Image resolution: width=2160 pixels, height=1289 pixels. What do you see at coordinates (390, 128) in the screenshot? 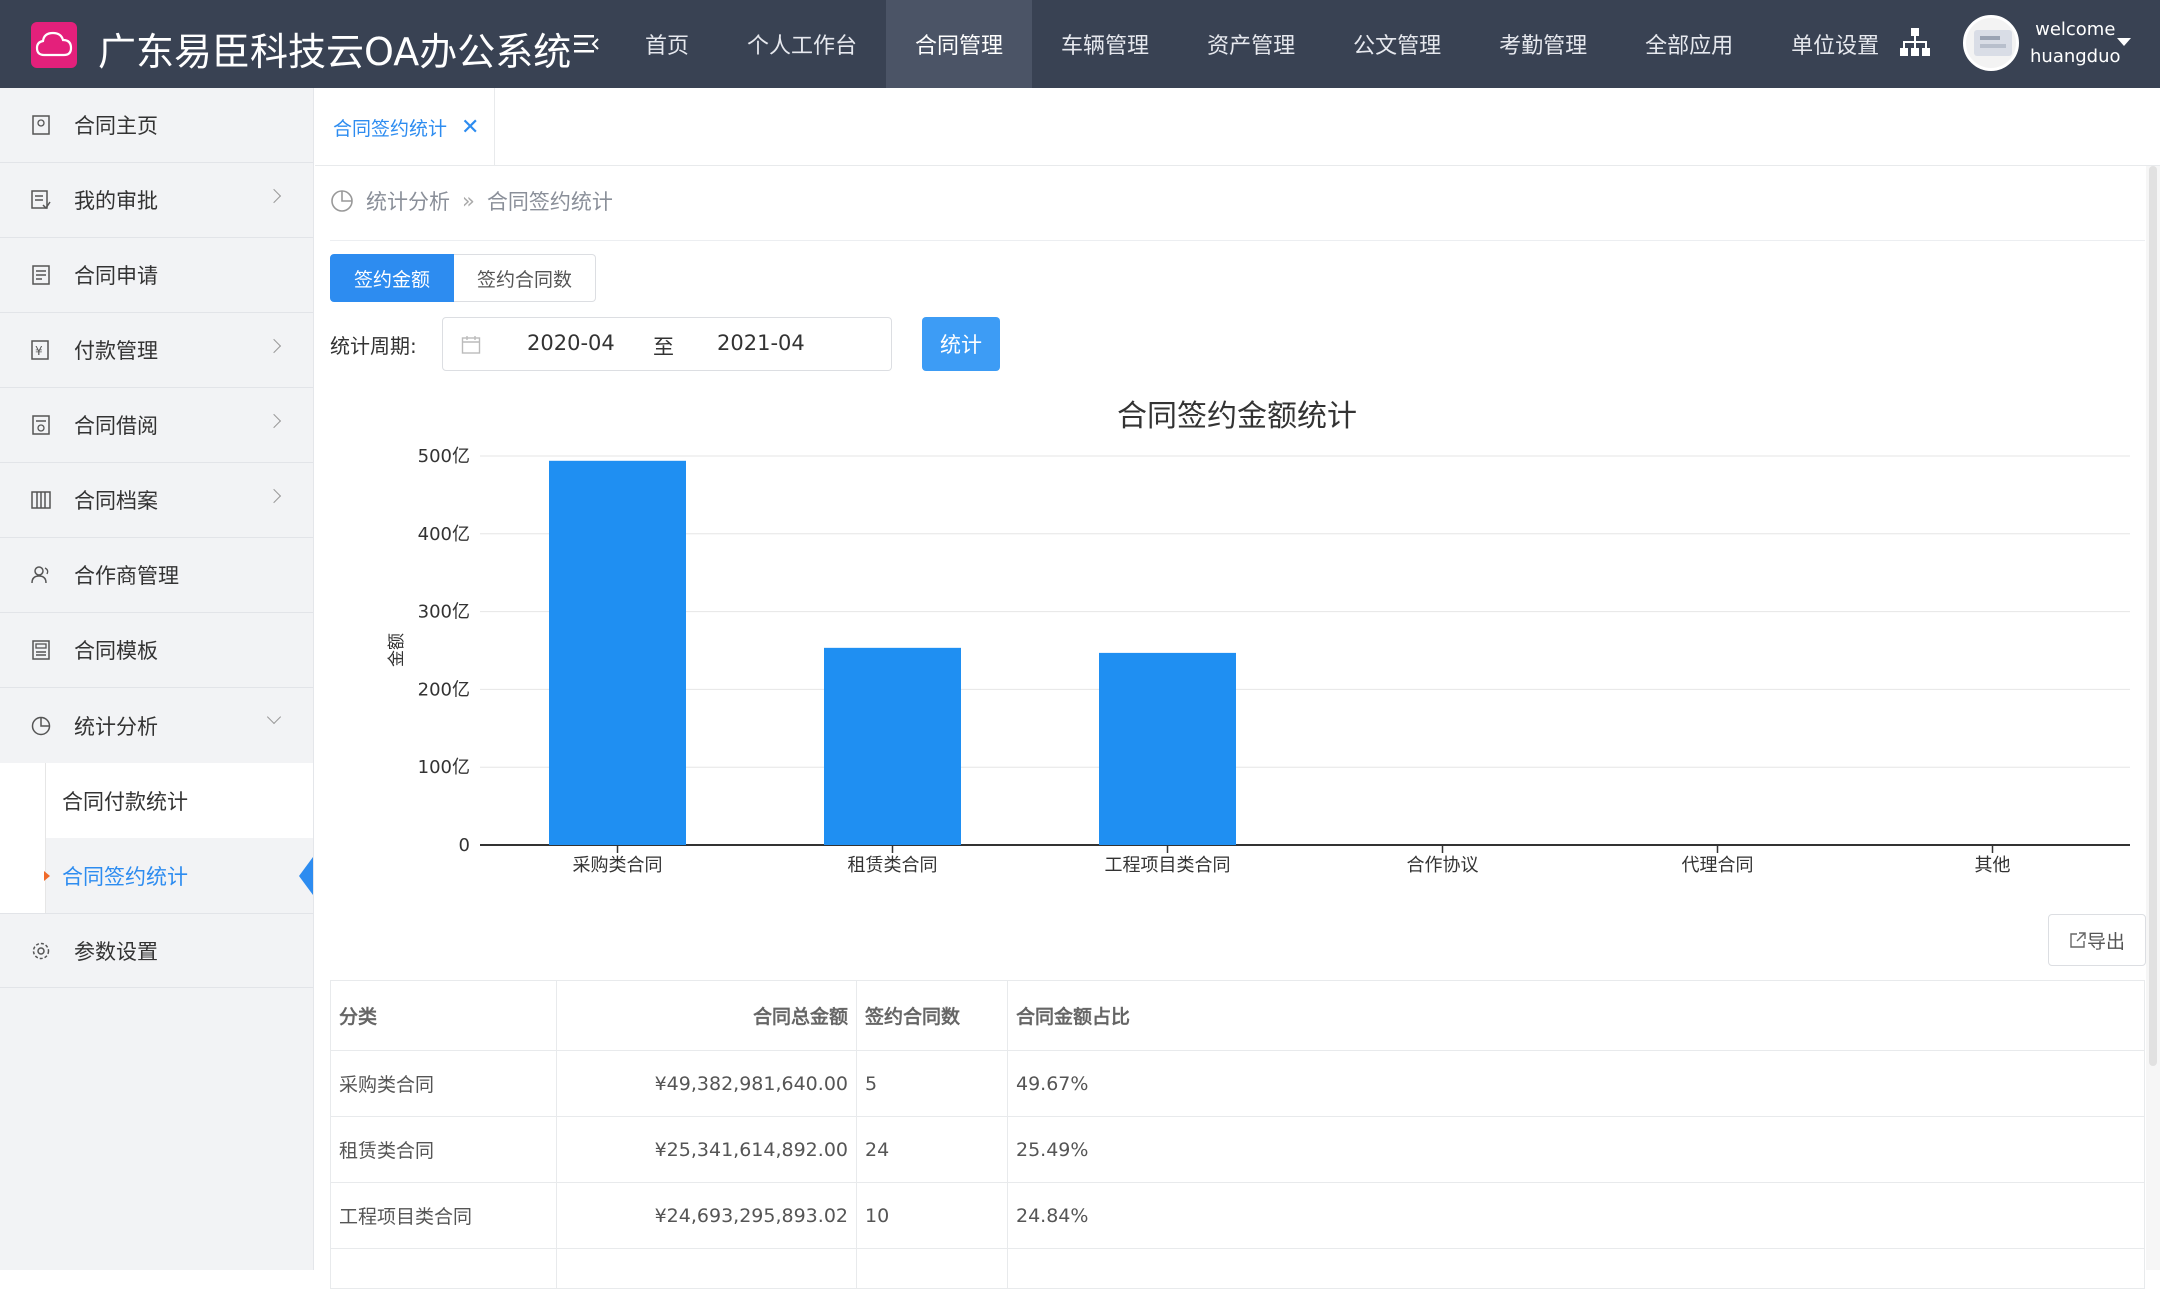
I see `tab-label: 合同签约统计` at bounding box center [390, 128].